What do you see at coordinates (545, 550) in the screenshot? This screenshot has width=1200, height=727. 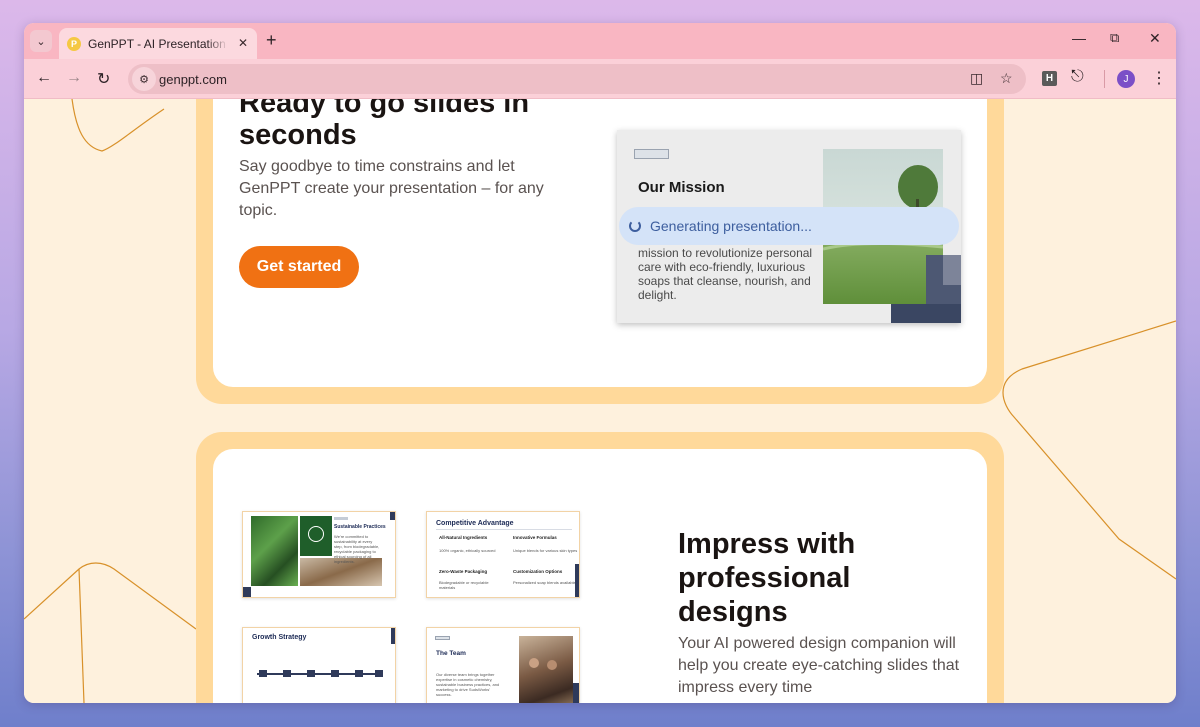 I see `thumb-item-text: Unique blends for various skin types` at bounding box center [545, 550].